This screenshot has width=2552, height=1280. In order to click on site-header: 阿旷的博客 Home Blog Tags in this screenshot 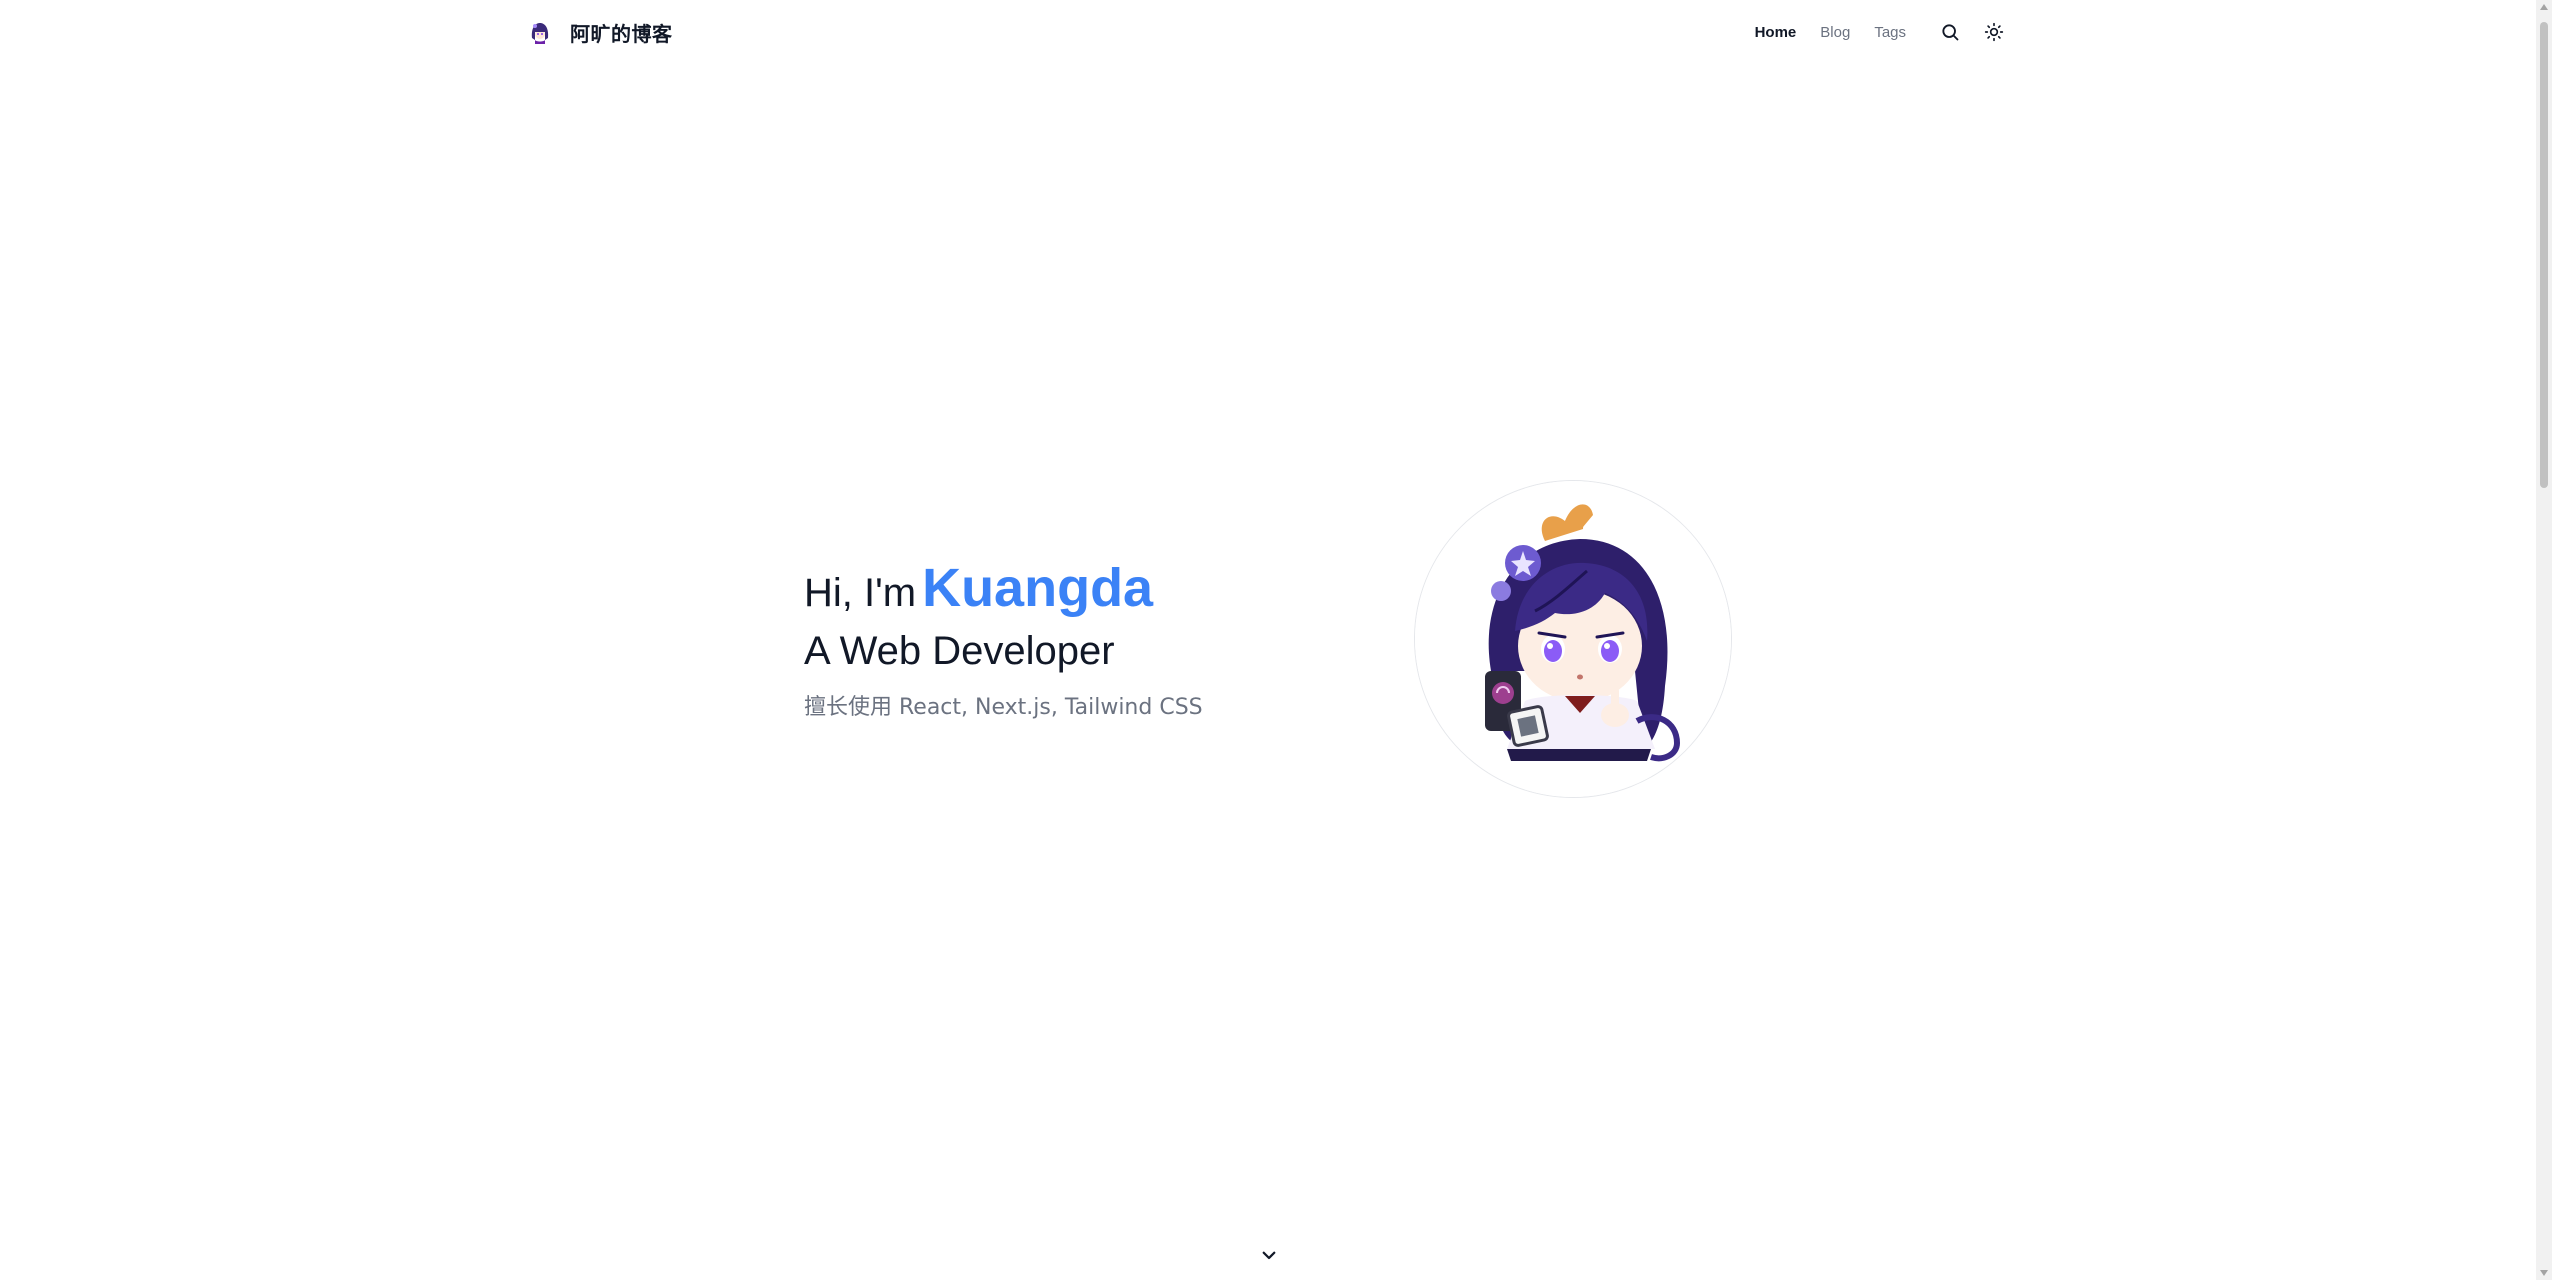, I will do `click(1268, 32)`.